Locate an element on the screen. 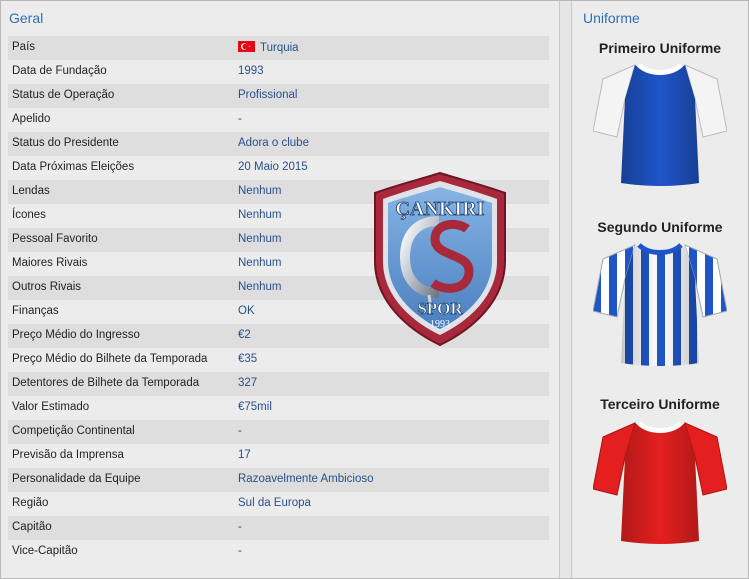 The width and height of the screenshot is (749, 579). info-row-value-text: €75mil is located at coordinates (255, 407).